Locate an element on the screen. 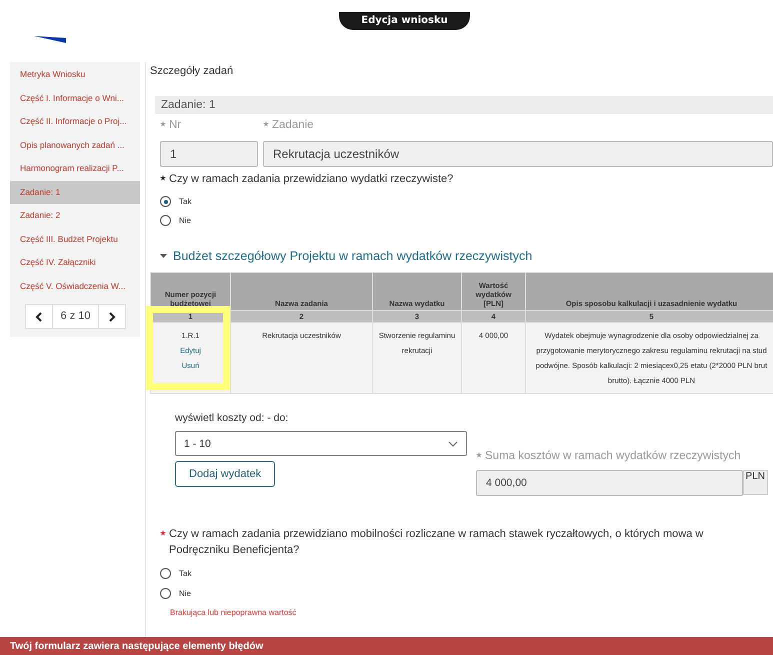  field-label: Zadanie is located at coordinates (293, 125).